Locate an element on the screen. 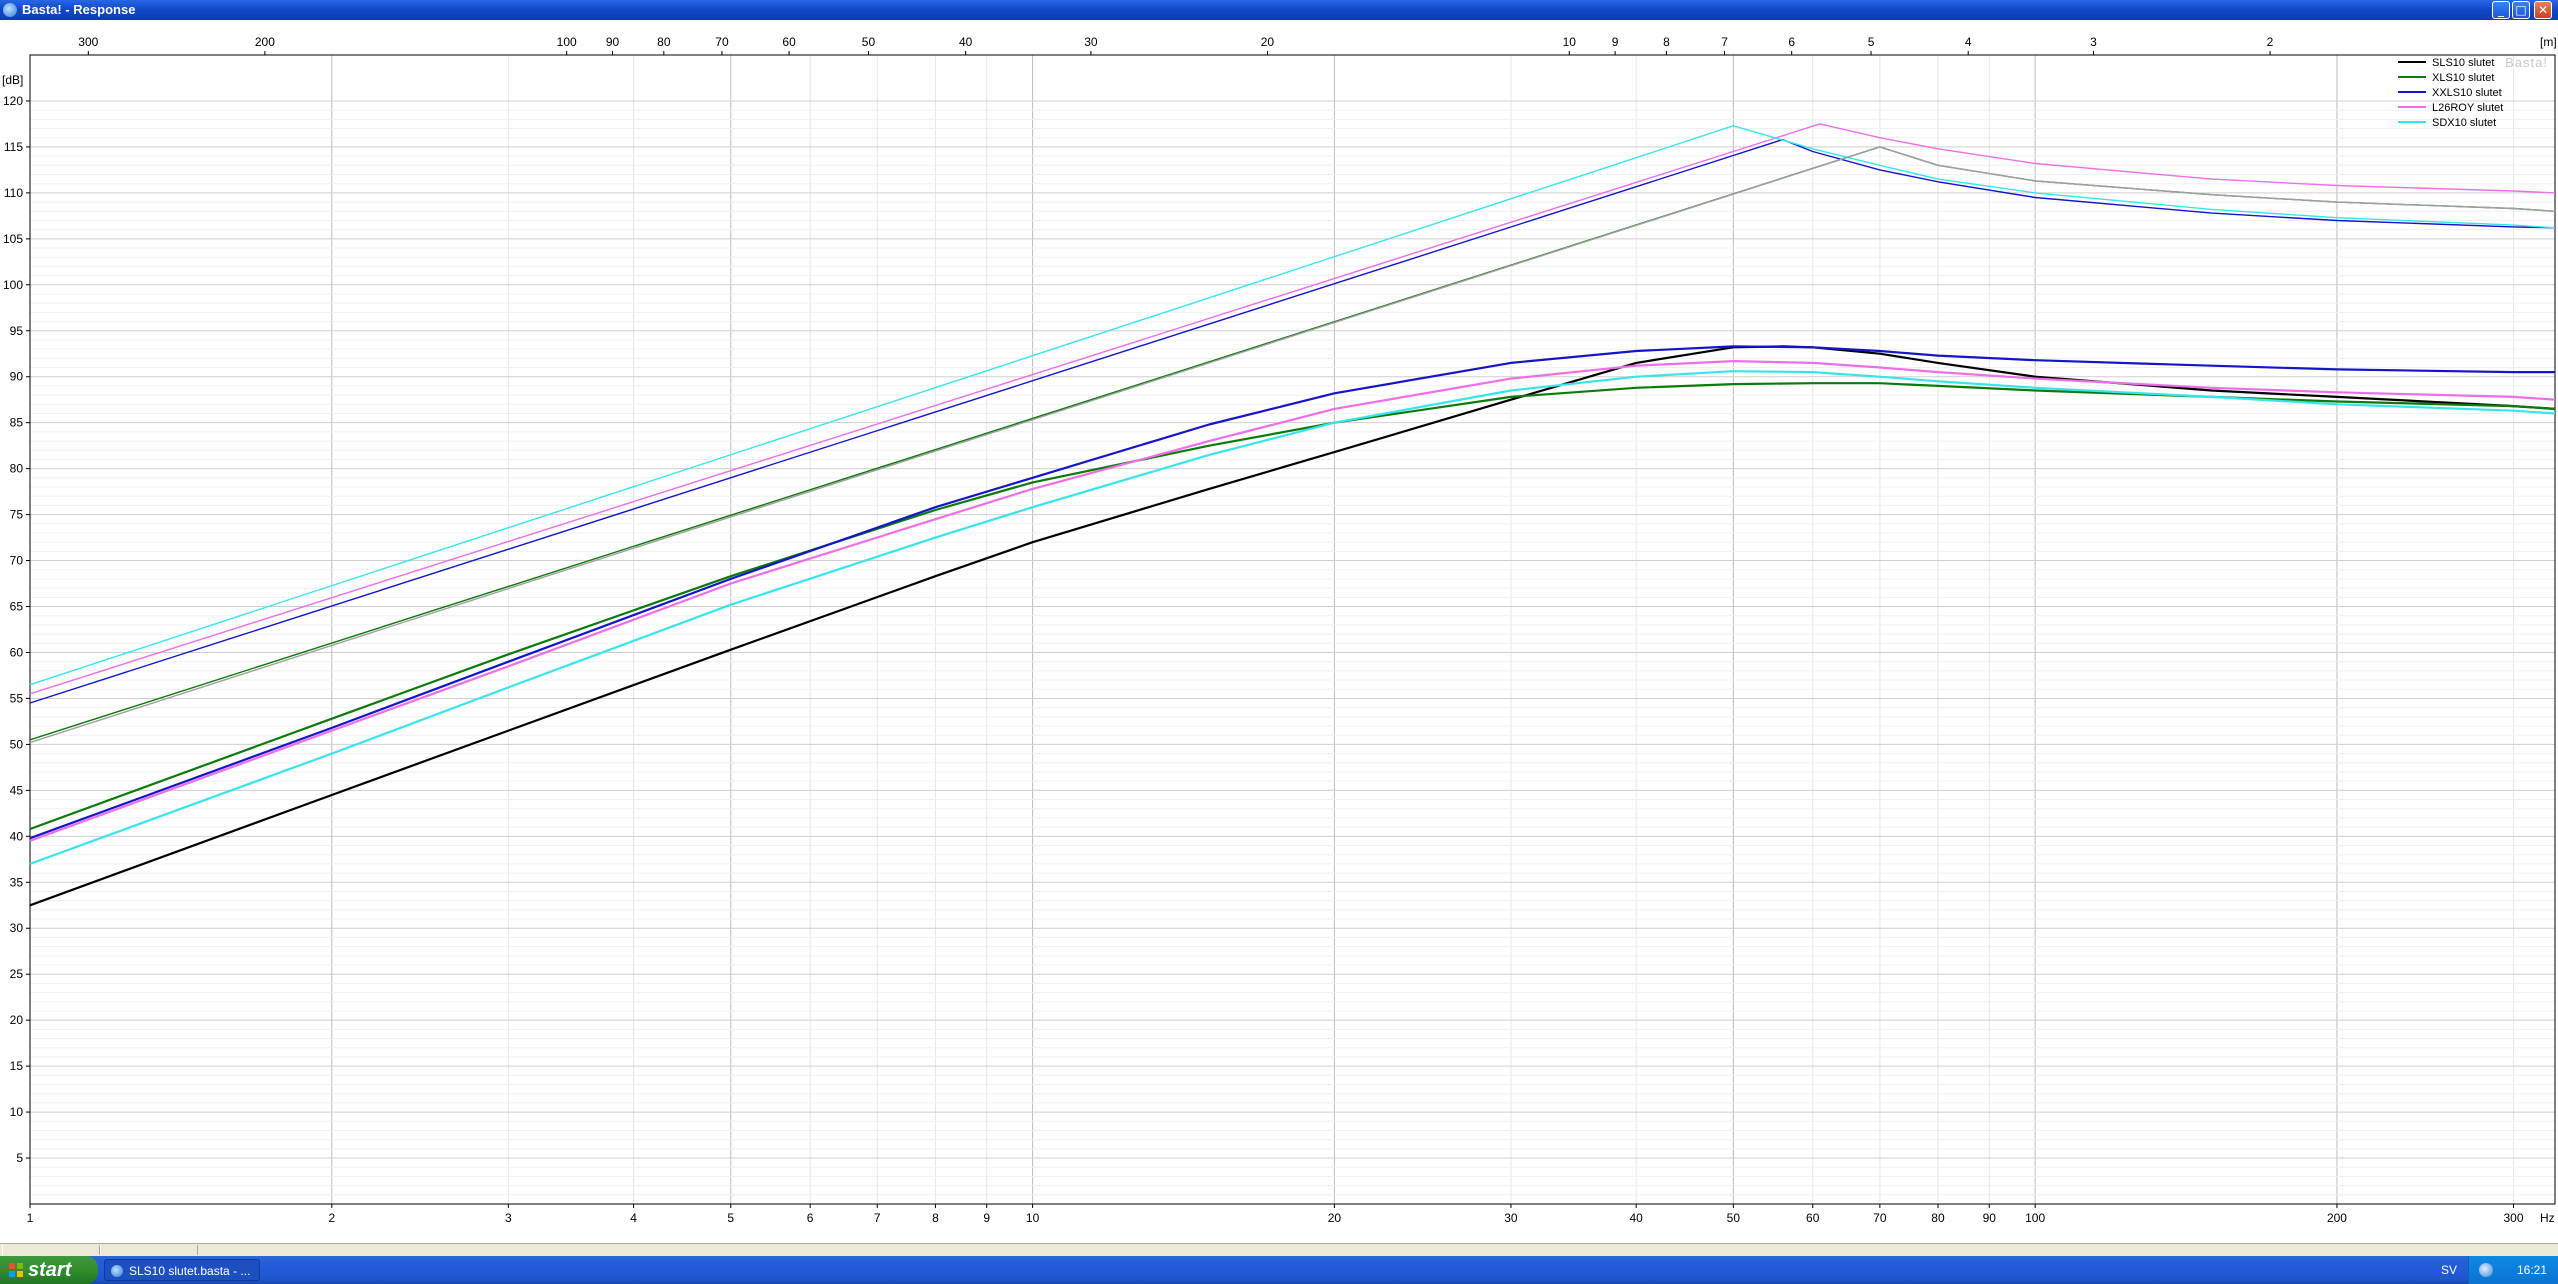  x-tick-label: 4 is located at coordinates (633, 1218).